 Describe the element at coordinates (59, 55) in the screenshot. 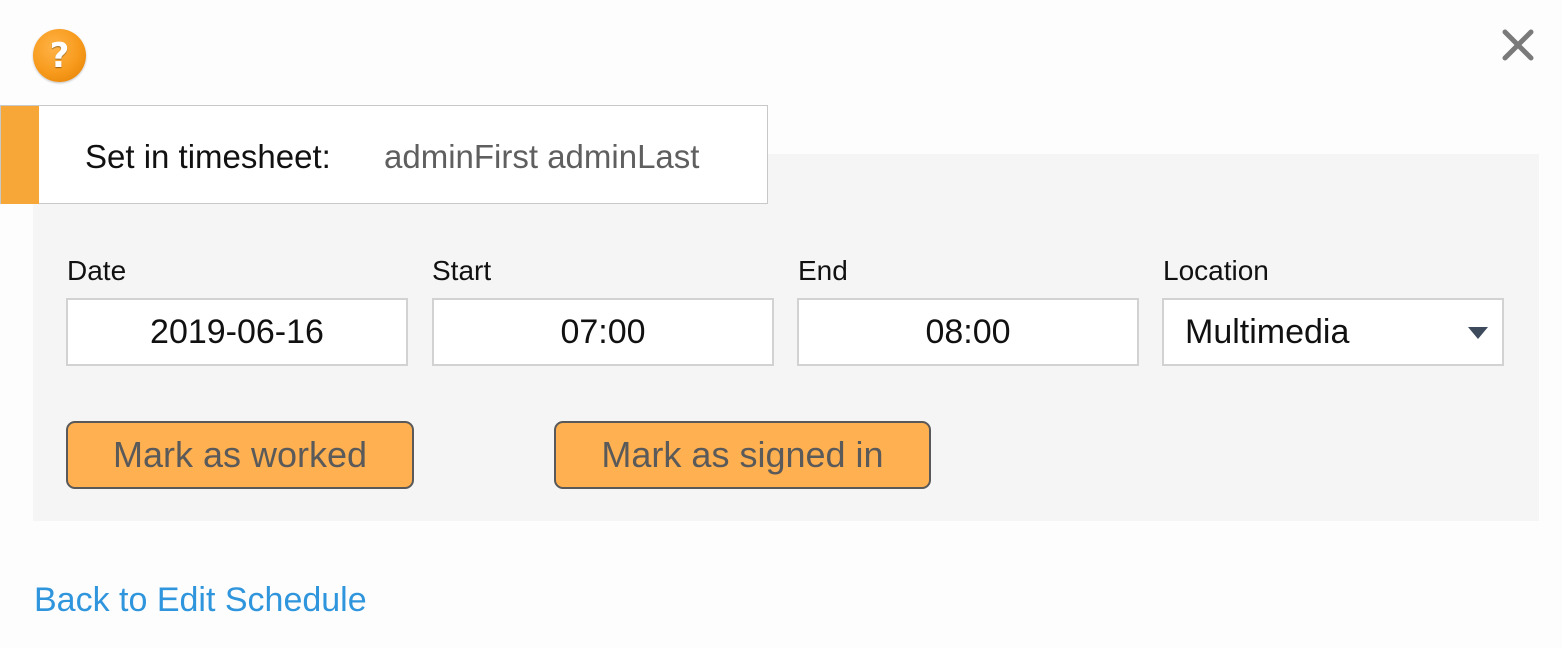

I see `question-mark-icon: ?` at that location.